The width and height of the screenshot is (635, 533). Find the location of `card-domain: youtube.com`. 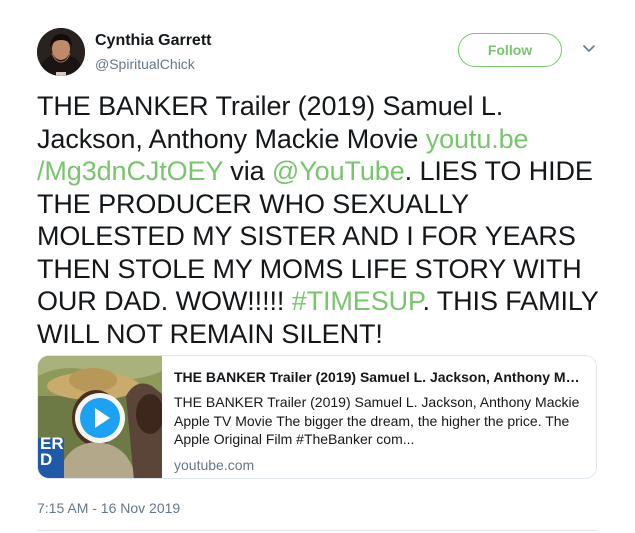

card-domain: youtube.com is located at coordinates (214, 464).